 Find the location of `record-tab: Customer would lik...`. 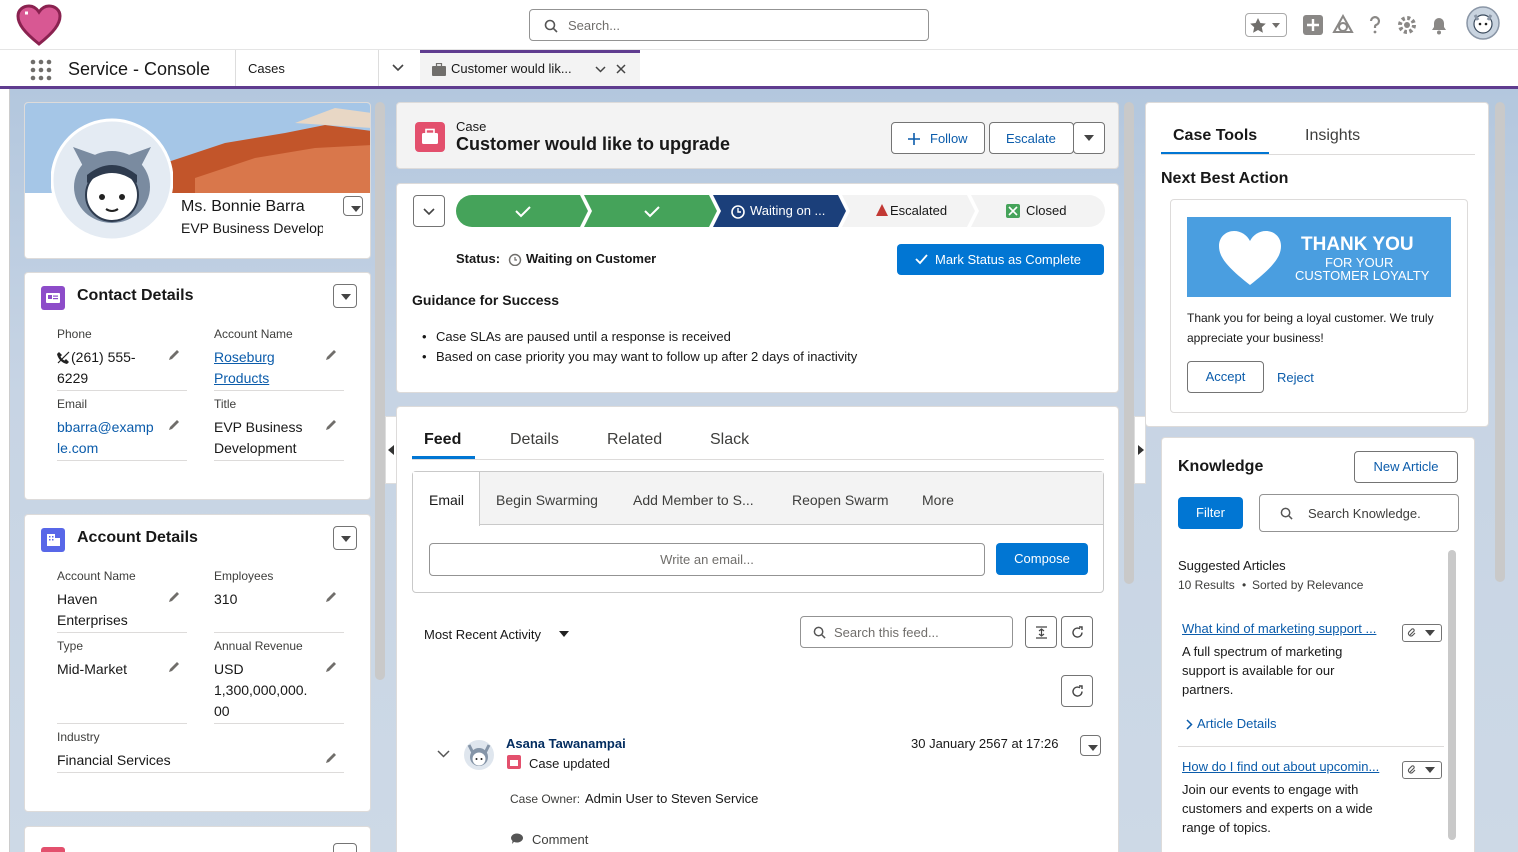

record-tab: Customer would lik... is located at coordinates (530, 68).